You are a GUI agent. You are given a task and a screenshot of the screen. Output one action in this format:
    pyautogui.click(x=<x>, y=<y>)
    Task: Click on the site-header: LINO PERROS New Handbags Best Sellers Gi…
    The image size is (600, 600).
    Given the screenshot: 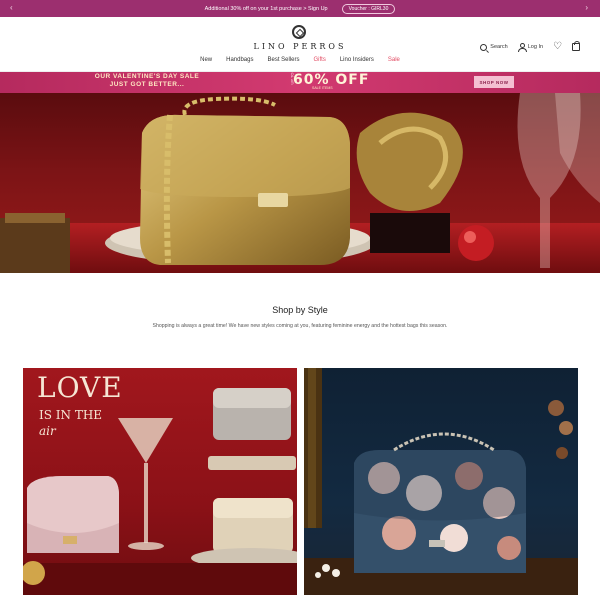 What is the action you would take?
    pyautogui.click(x=300, y=44)
    